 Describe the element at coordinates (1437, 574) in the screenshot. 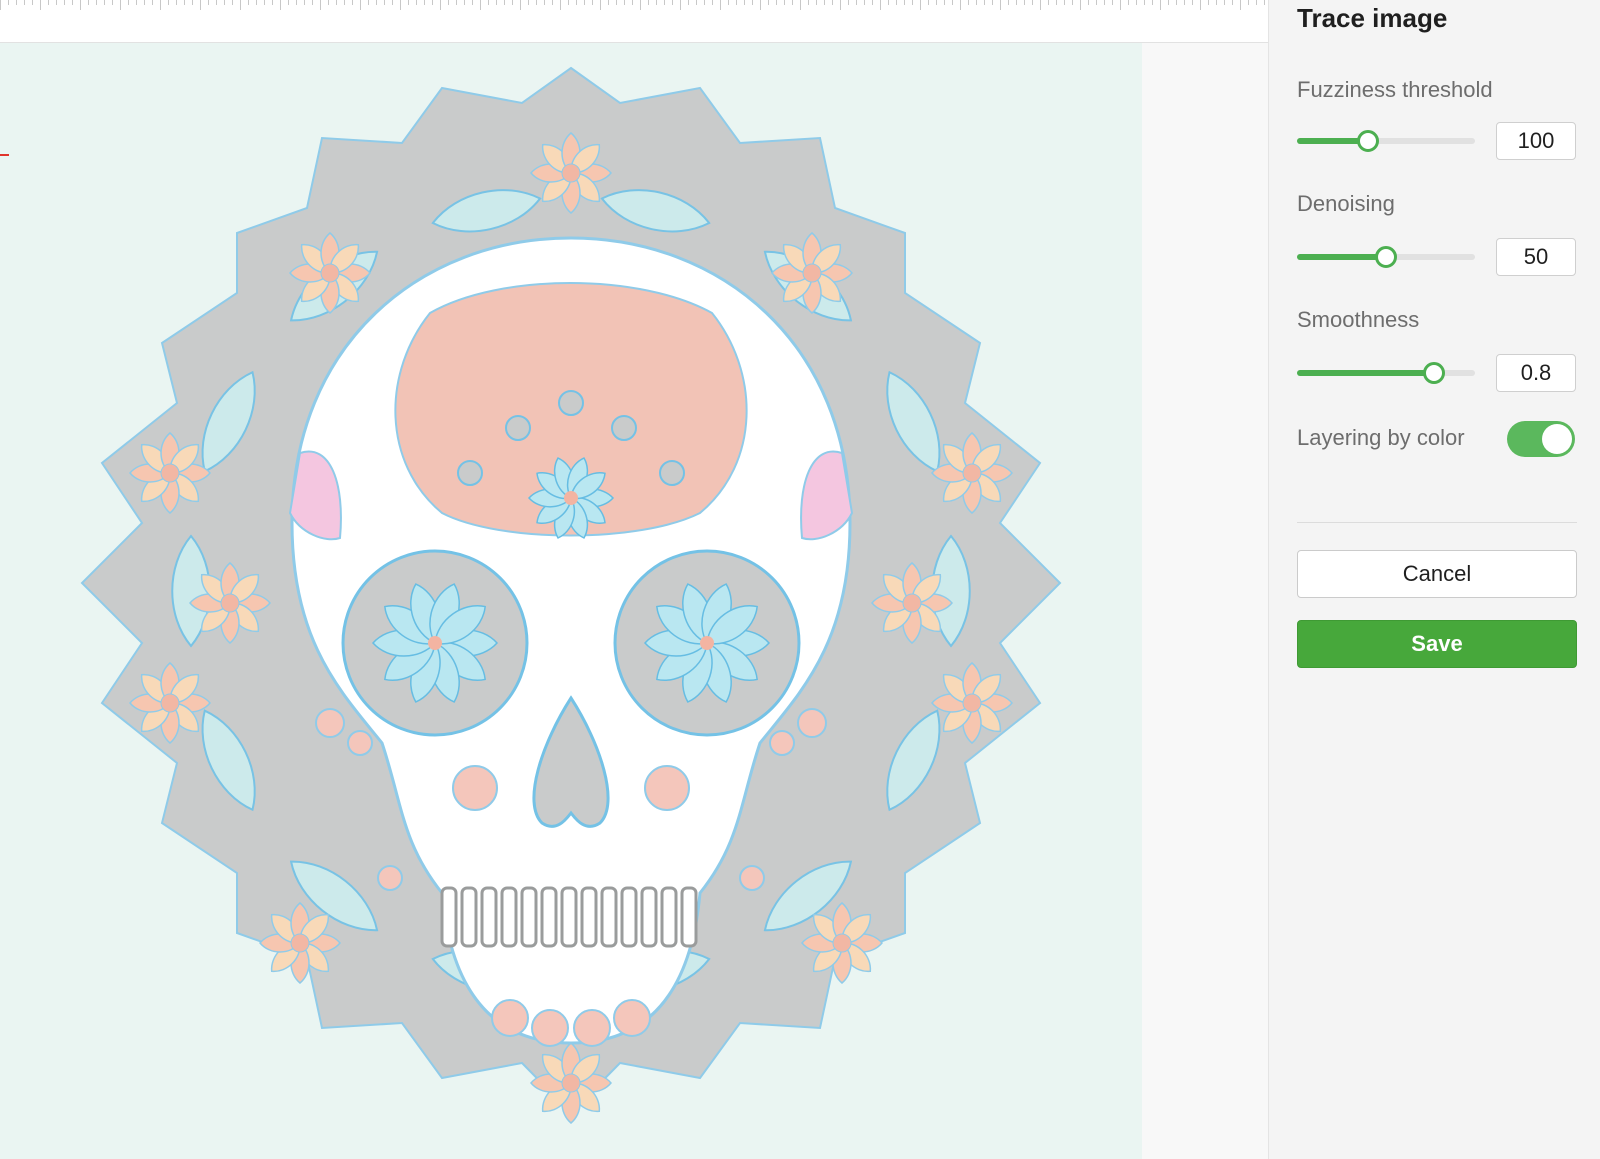

I see `cancel-button: Cancel` at that location.